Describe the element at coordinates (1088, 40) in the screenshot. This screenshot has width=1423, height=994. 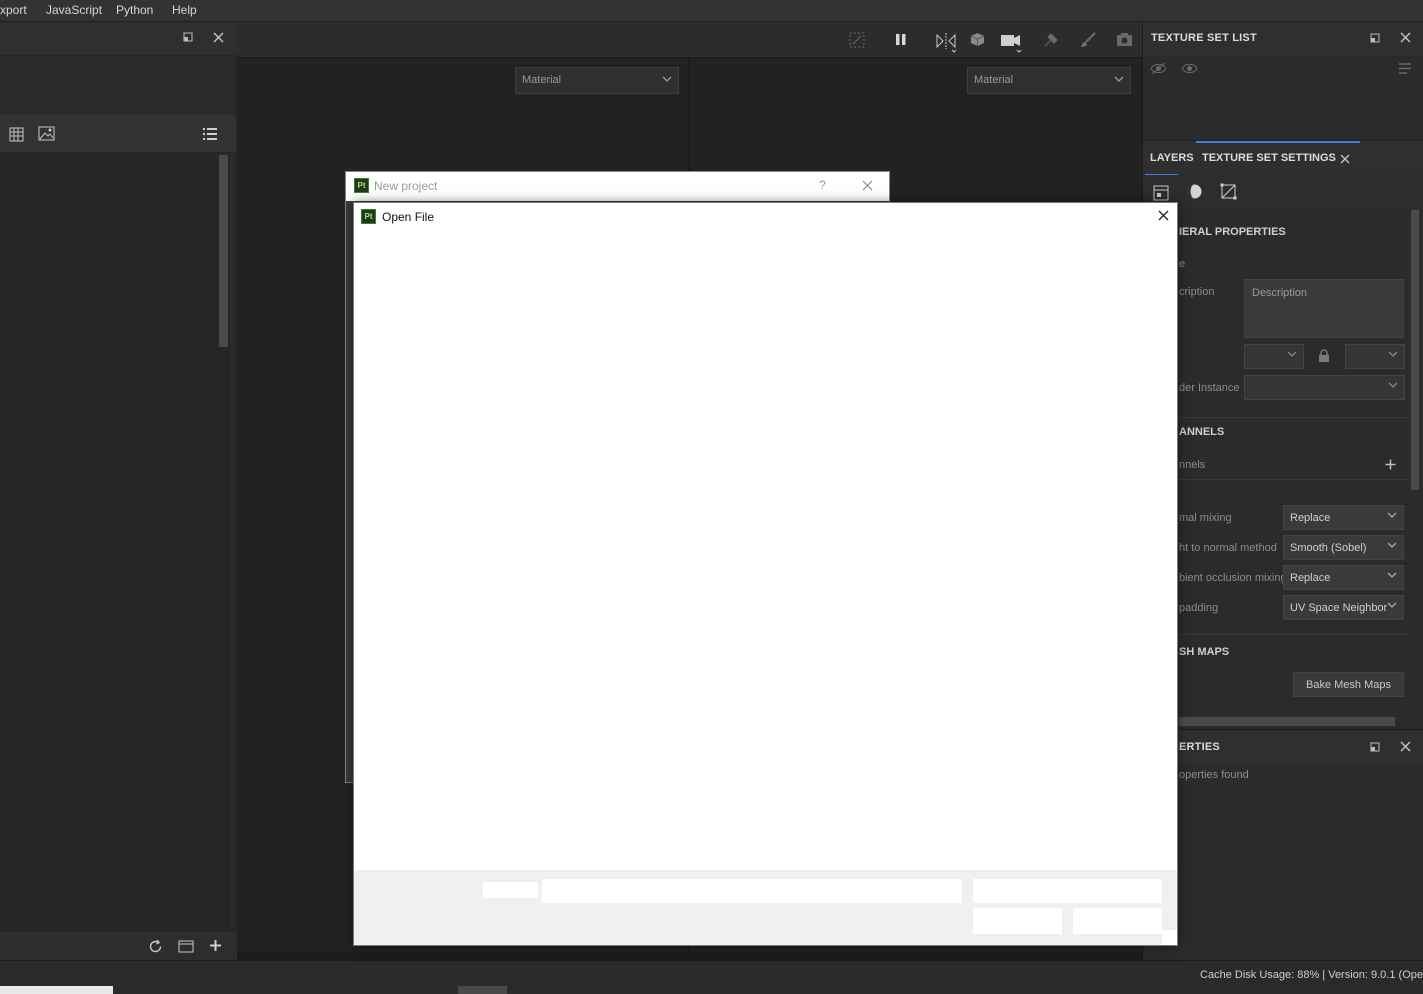
I see `brush-icon` at that location.